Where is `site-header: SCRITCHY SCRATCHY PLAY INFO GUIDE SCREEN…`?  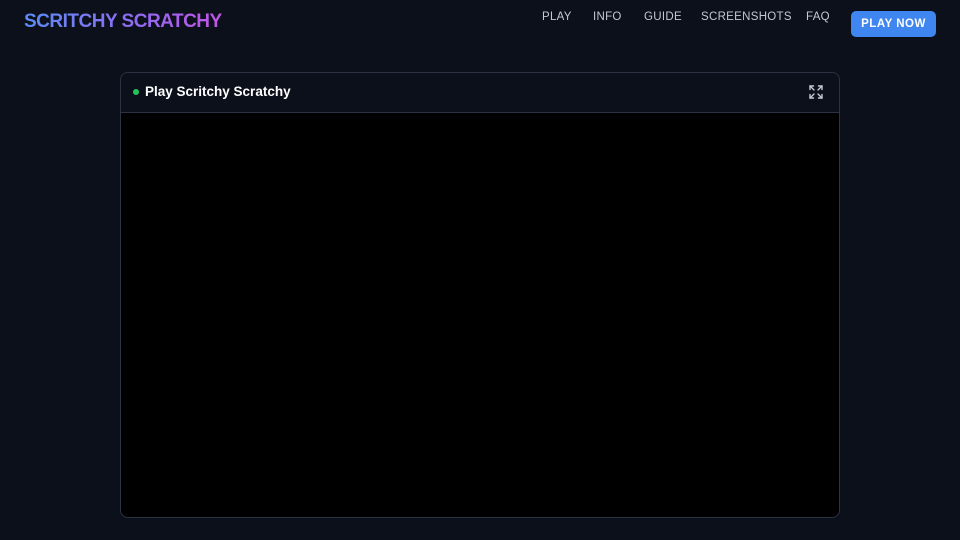
site-header: SCRITCHY SCRATCHY PLAY INFO GUIDE SCREEN… is located at coordinates (480, 23).